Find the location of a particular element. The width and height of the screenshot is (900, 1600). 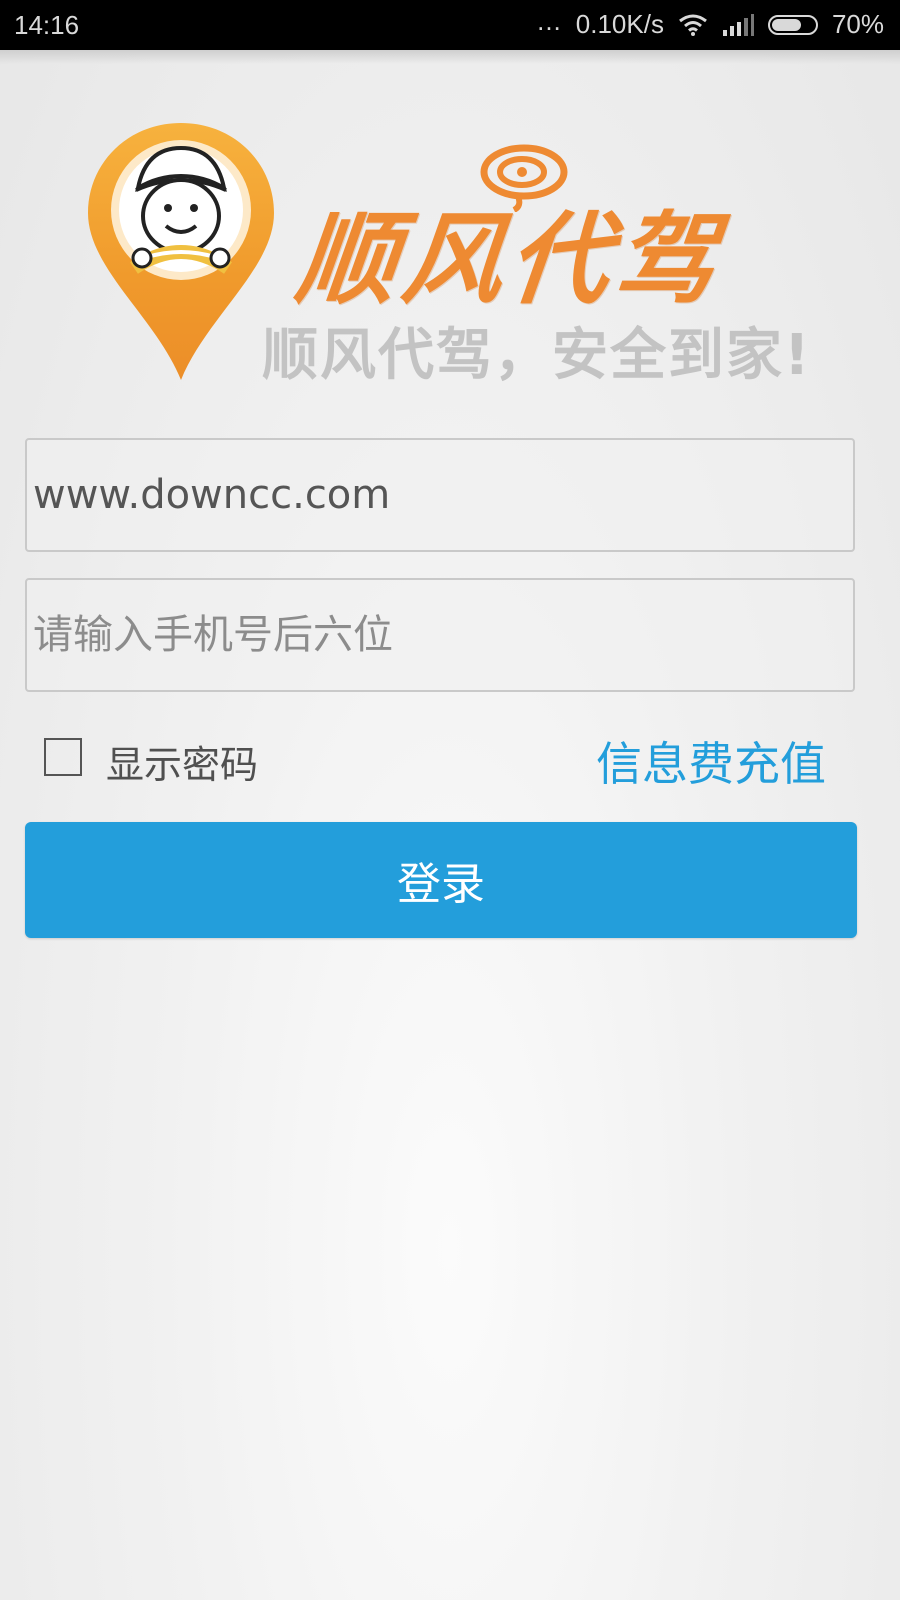

recharge-link: 信息费充值 is located at coordinates (711, 761).